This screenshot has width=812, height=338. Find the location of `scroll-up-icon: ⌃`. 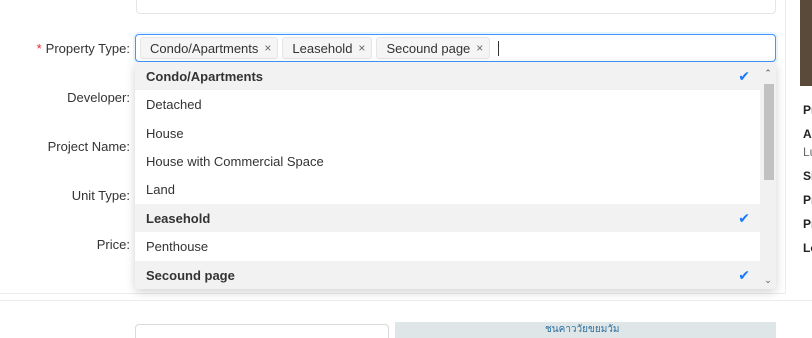

scroll-up-icon: ⌃ is located at coordinates (768, 73).